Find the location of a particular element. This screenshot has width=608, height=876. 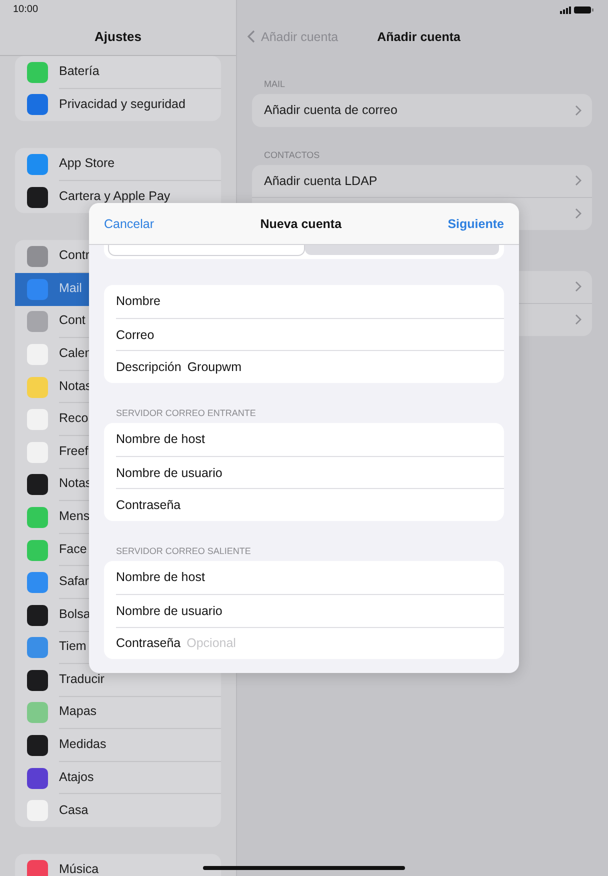

field-label: Descripción is located at coordinates (149, 367).